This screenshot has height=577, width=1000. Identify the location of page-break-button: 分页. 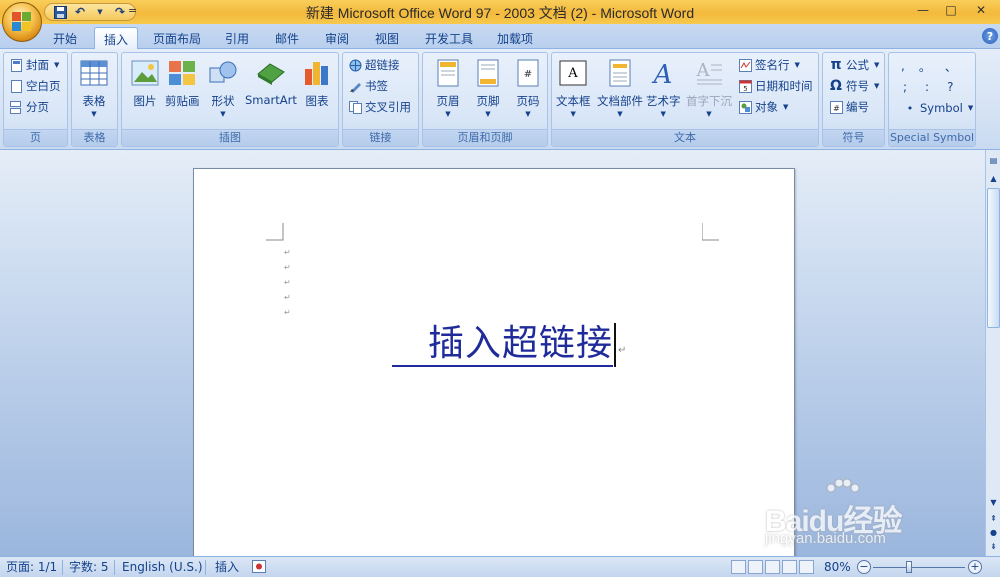
(29, 107).